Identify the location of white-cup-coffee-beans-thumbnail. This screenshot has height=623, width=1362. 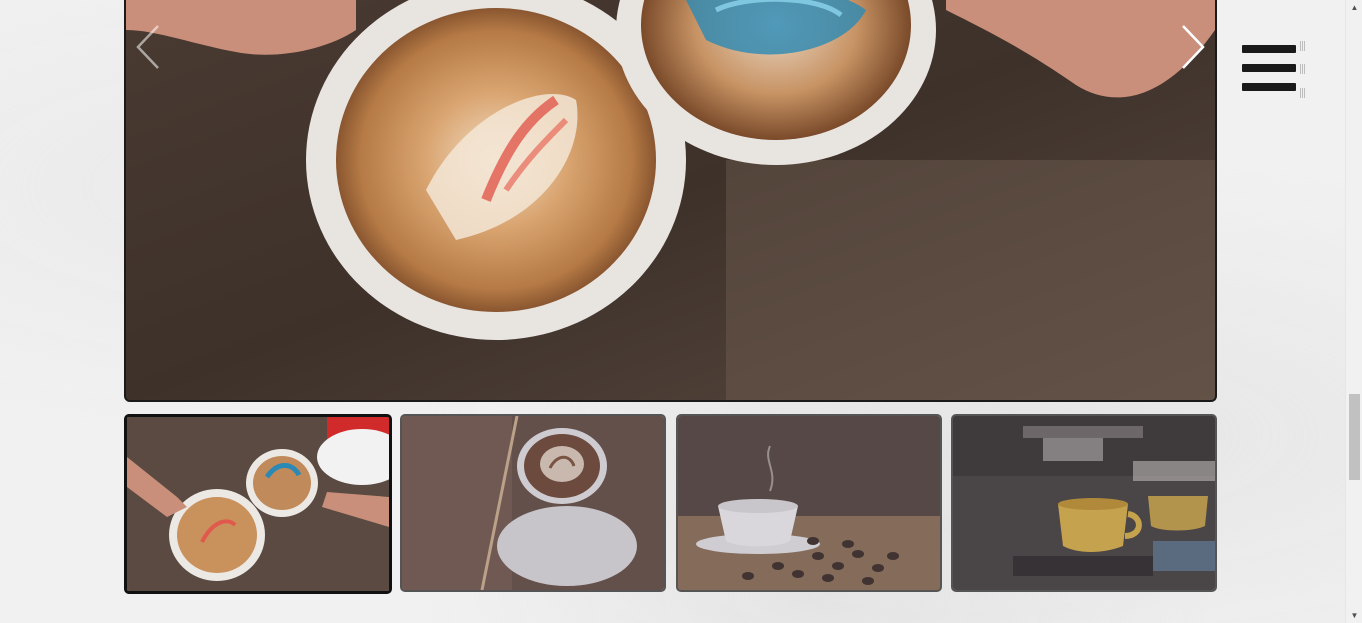
(809, 503).